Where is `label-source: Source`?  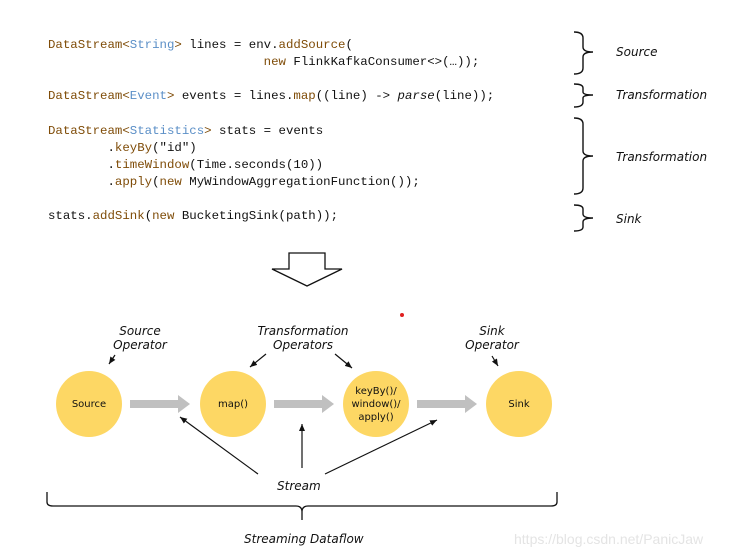
label-source: Source is located at coordinates (637, 52).